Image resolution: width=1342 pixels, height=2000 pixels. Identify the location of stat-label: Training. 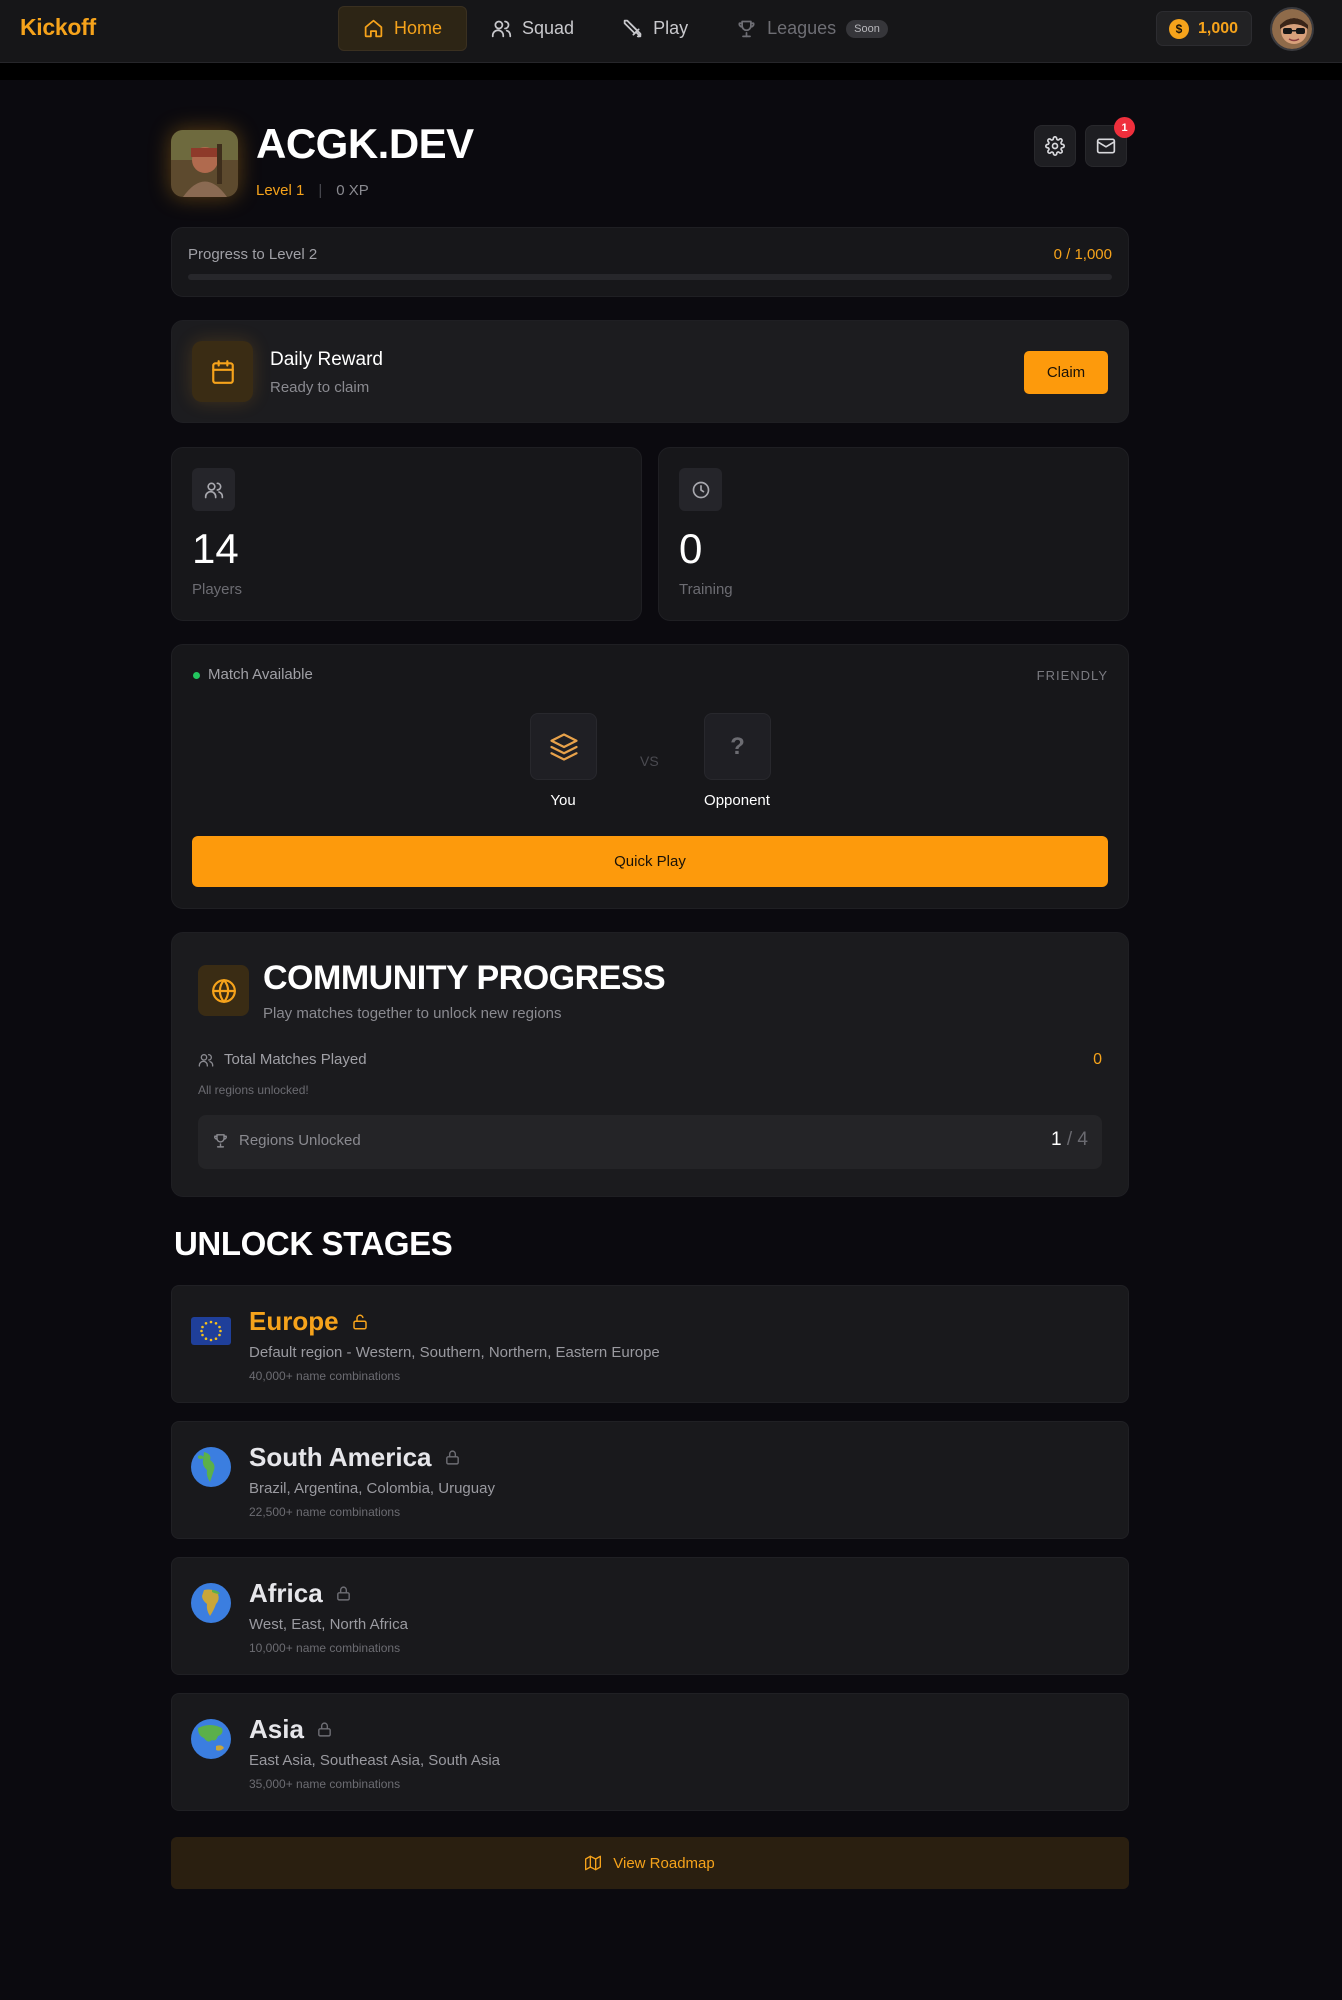
(706, 589).